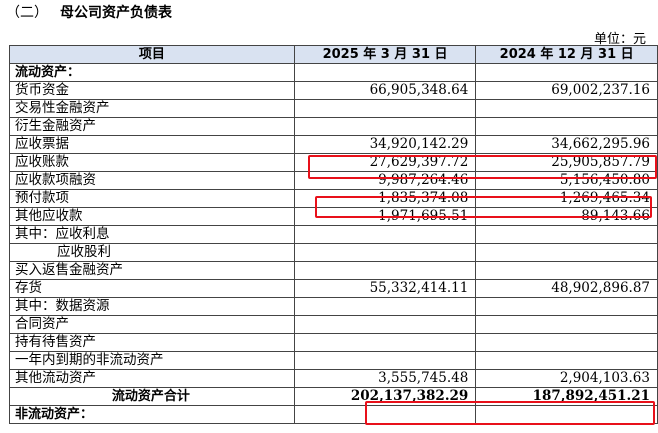  I want to click on row-label: 衍生金融资产, so click(152, 126).